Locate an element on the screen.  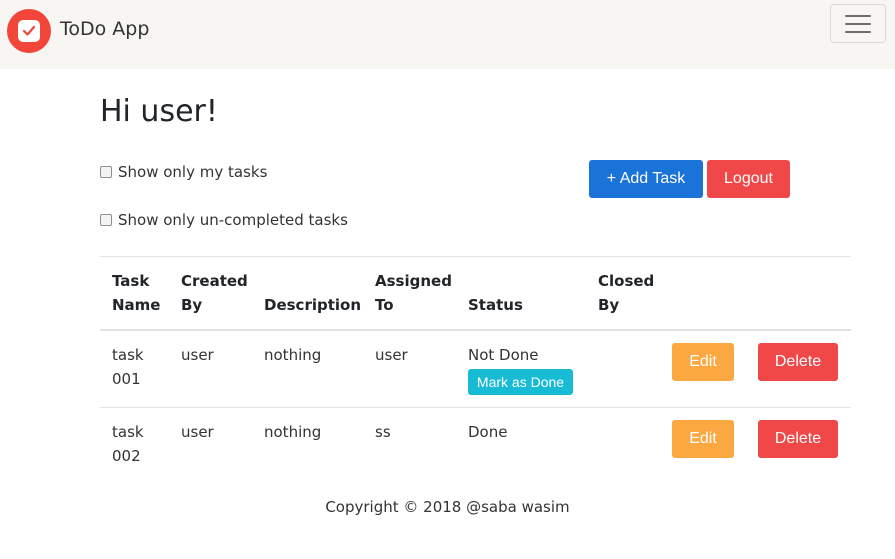
footer-copyright: Copyright © 2018 @saba wasim is located at coordinates (447, 507).